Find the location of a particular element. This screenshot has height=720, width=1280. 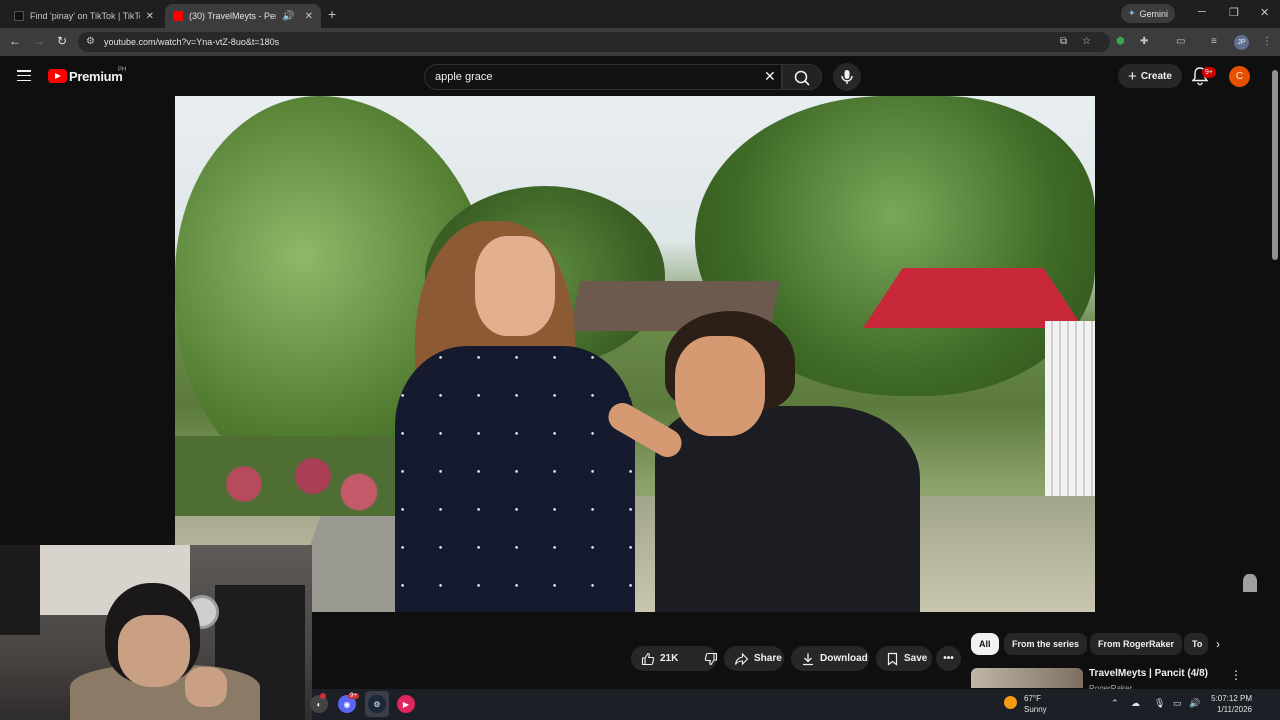

reload-button: ↻ is located at coordinates (62, 41).